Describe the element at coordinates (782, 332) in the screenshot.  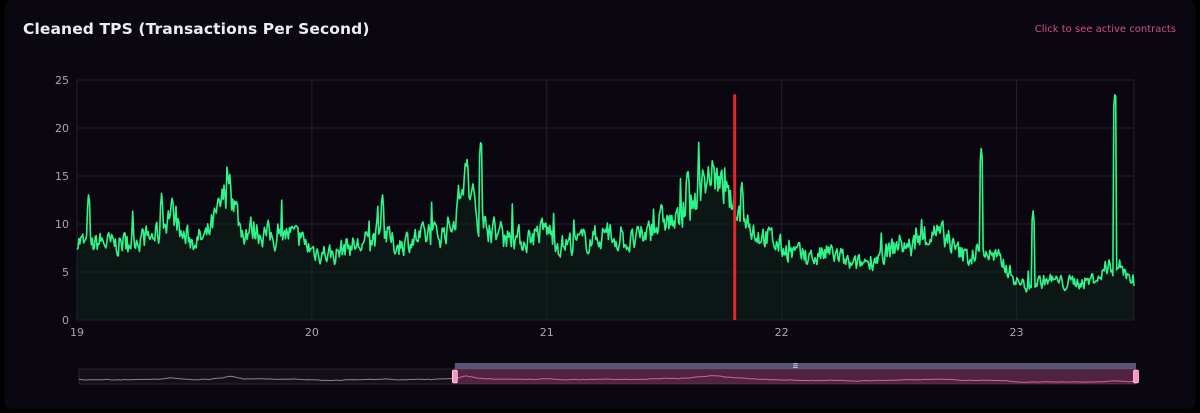
I see `x-tick-label: 22` at that location.